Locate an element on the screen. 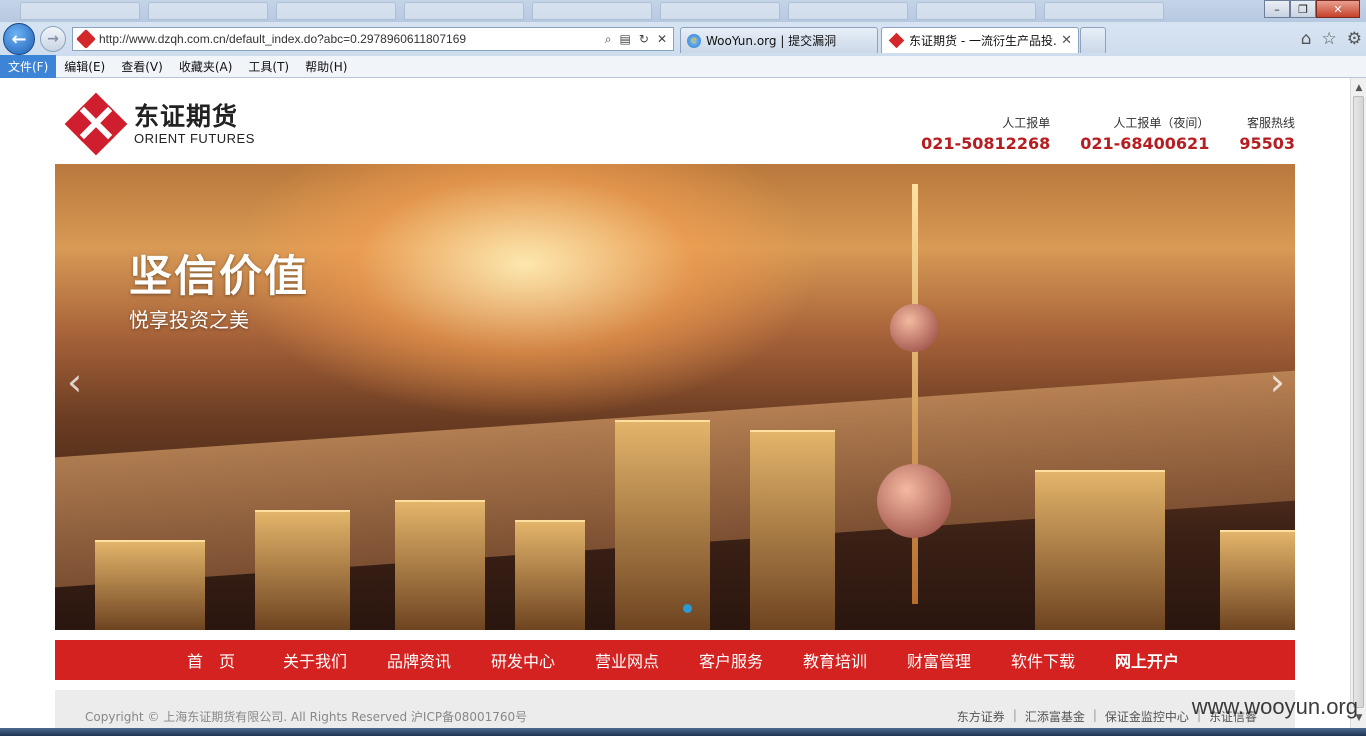 The image size is (1366, 736). banner-subtitle: 悦享投资之美 is located at coordinates (189, 320).